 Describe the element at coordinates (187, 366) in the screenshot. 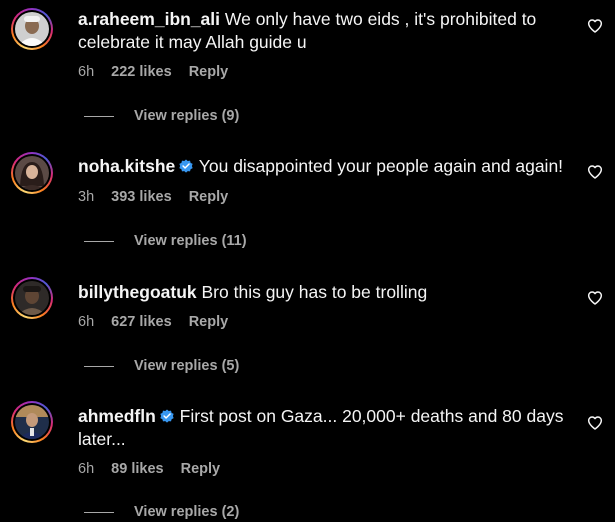

I see `view-replies-label: View replies (5)` at that location.